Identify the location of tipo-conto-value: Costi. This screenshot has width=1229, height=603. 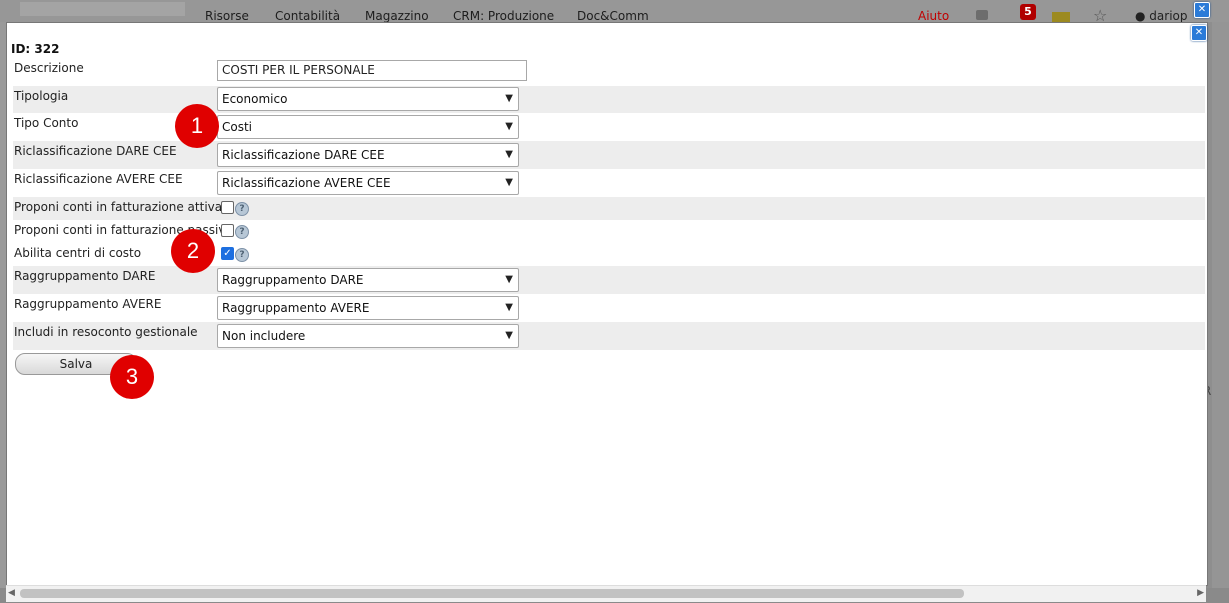
(237, 127).